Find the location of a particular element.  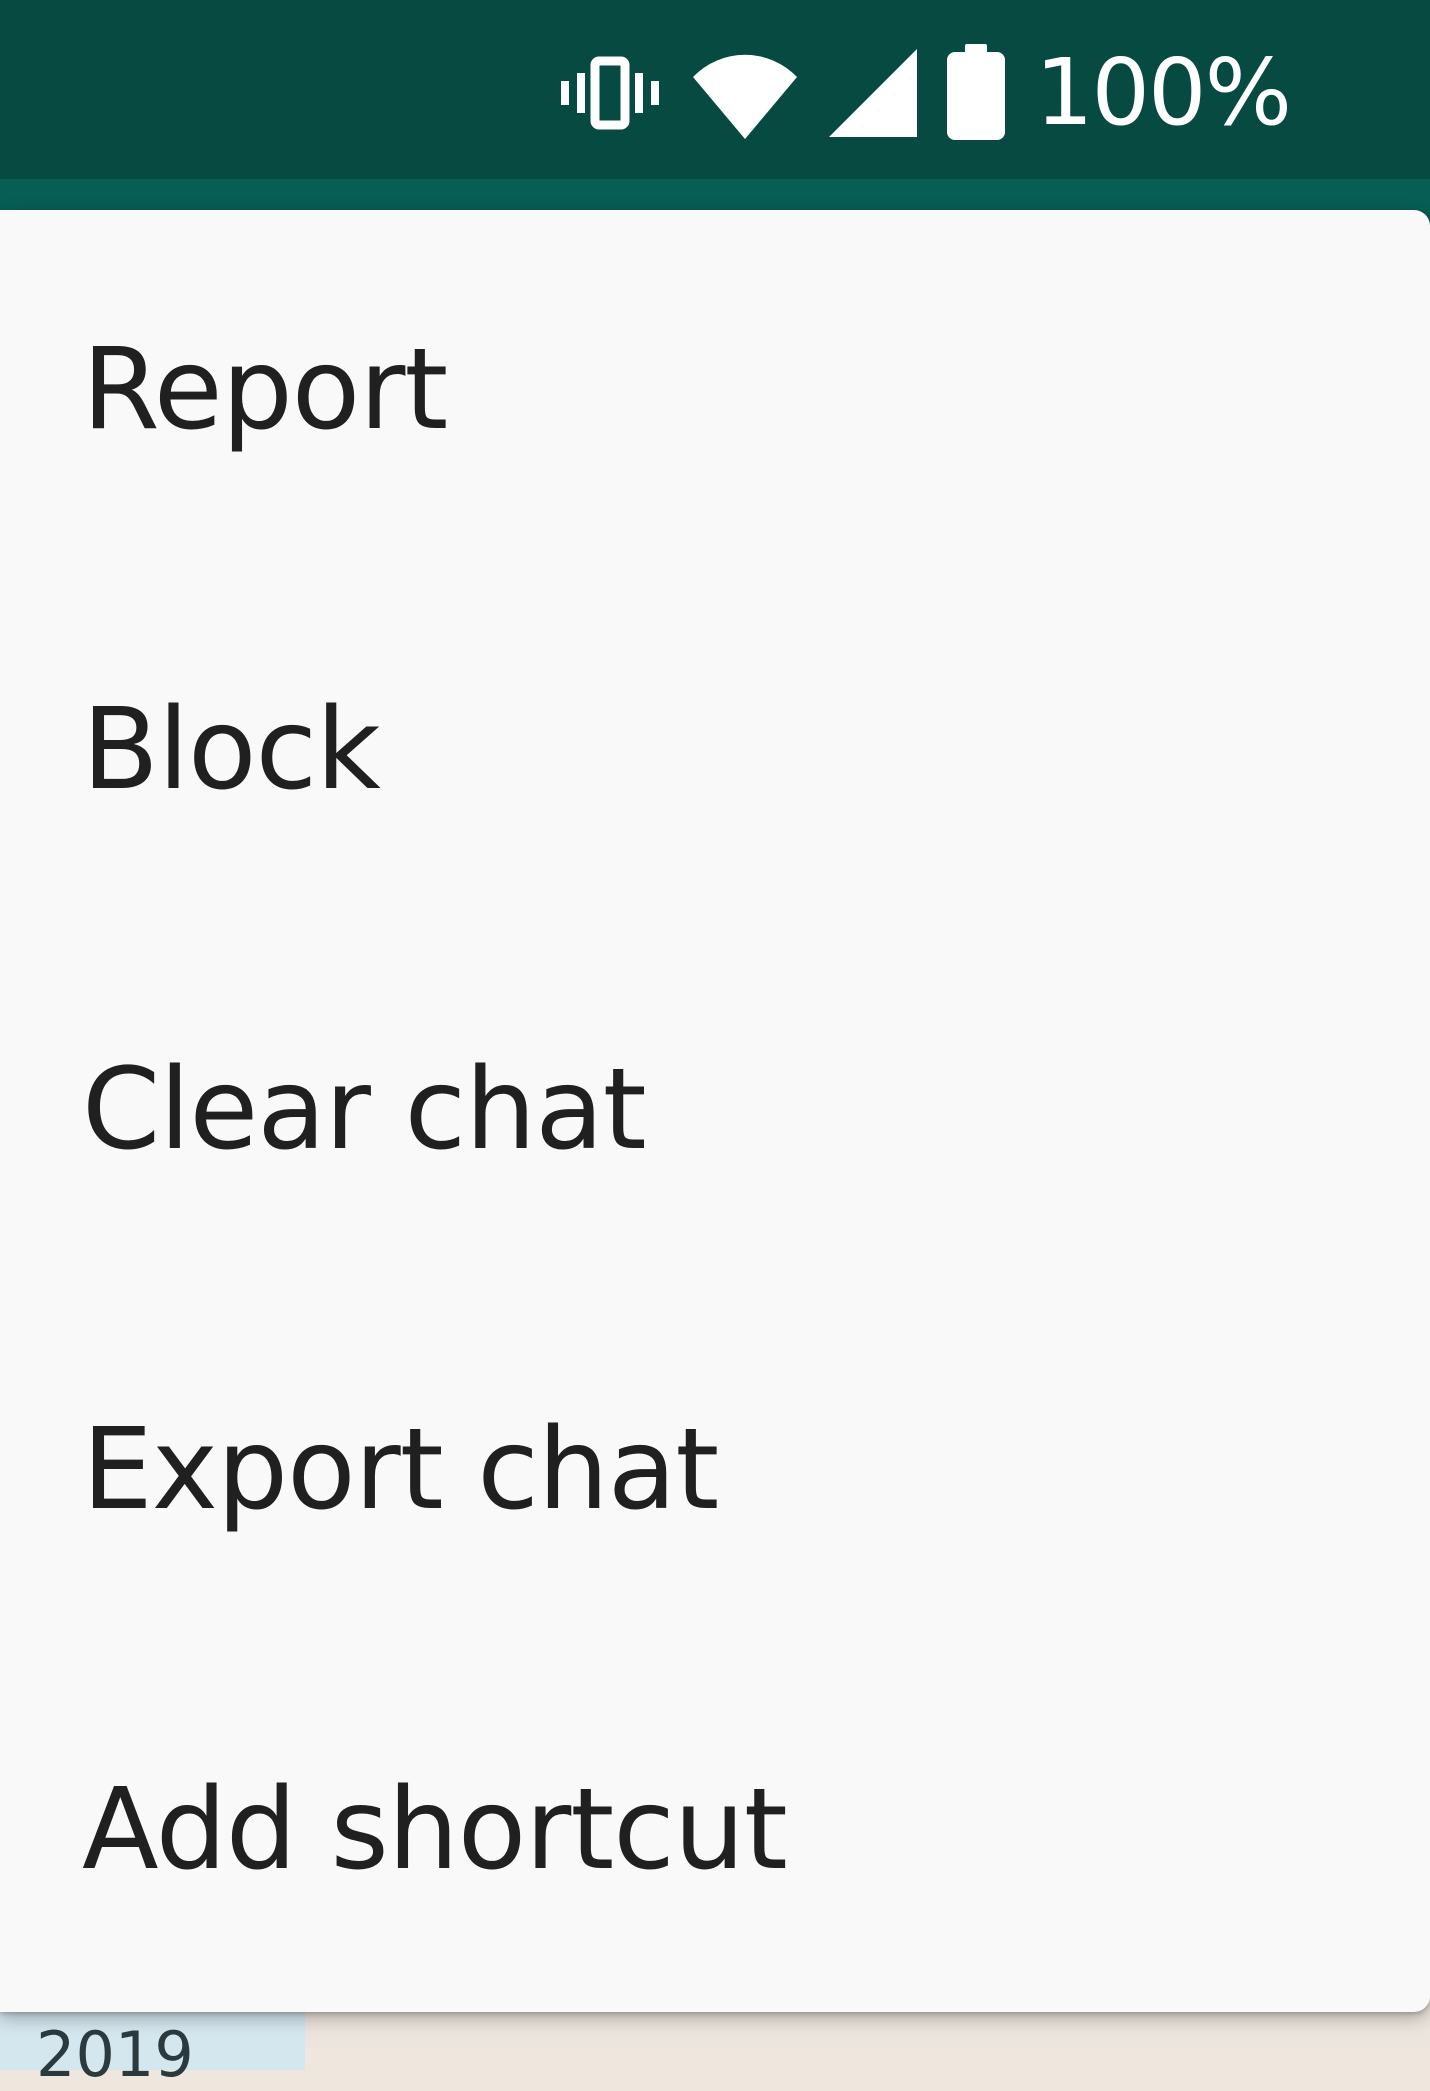

signal-icon is located at coordinates (873, 93).